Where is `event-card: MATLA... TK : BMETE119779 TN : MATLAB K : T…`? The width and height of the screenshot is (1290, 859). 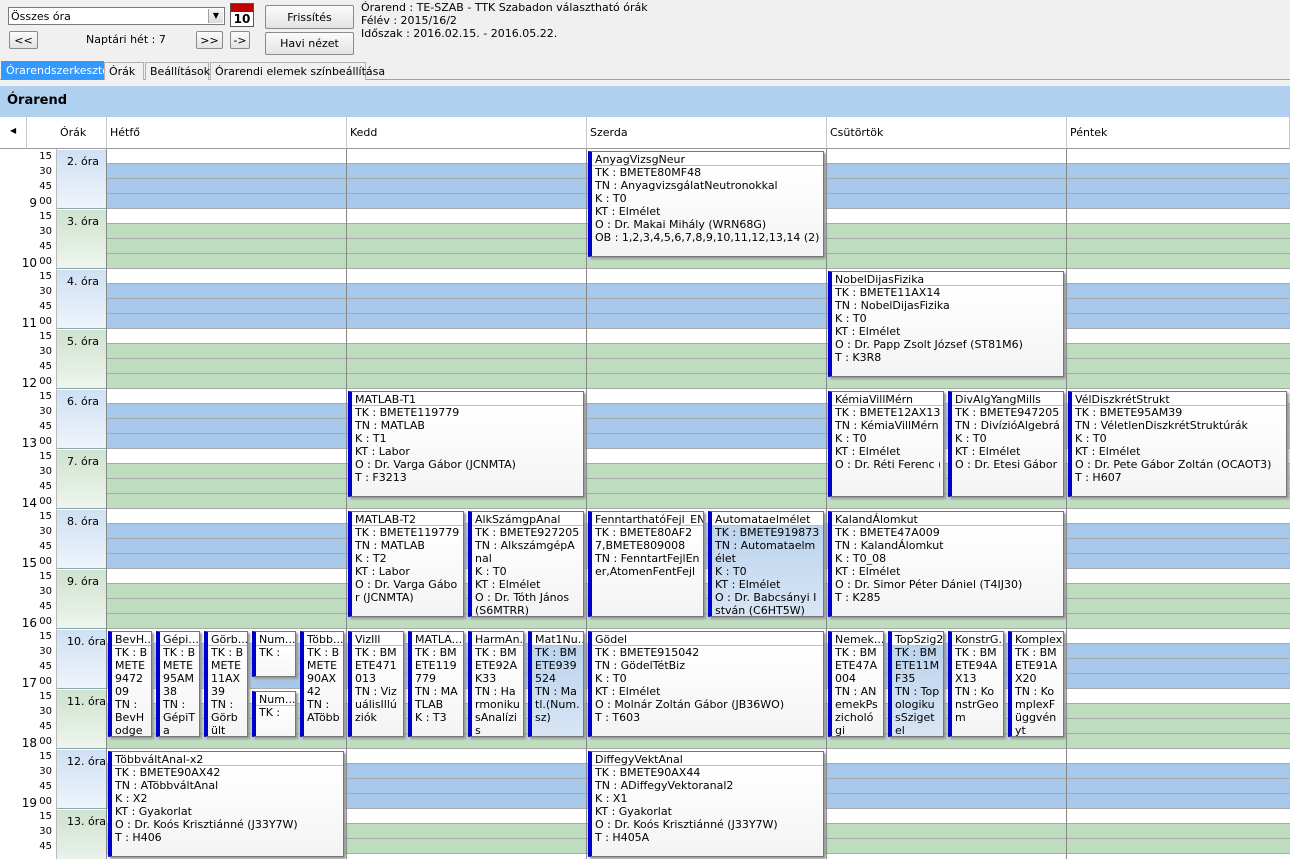
event-card: MATLA... TK : BMETE119779 TN : MATLAB K : T… is located at coordinates (436, 684).